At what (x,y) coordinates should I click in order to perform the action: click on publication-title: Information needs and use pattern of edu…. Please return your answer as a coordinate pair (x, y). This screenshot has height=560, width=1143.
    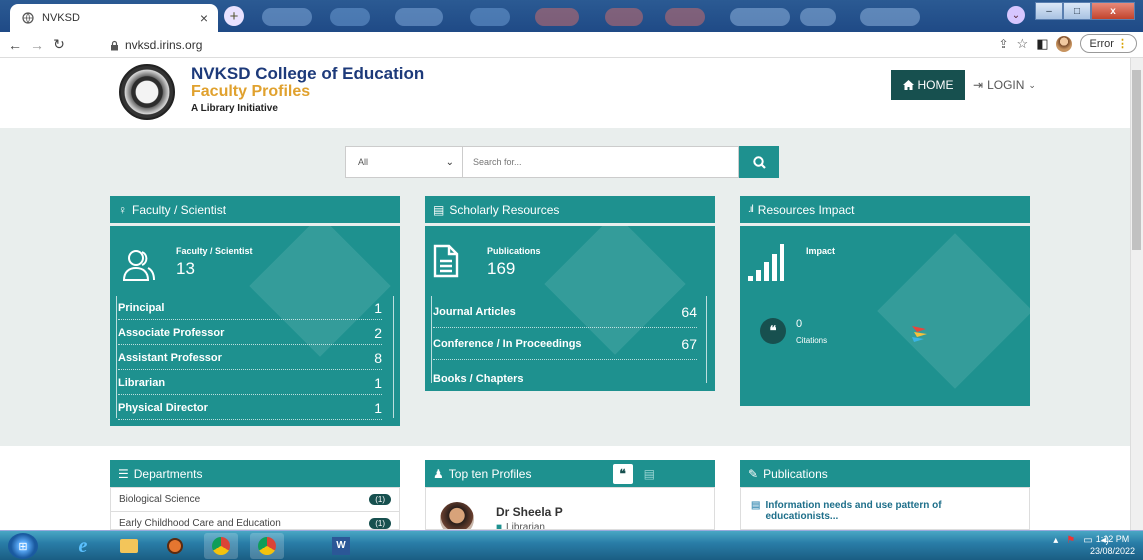
    Looking at the image, I should click on (853, 511).